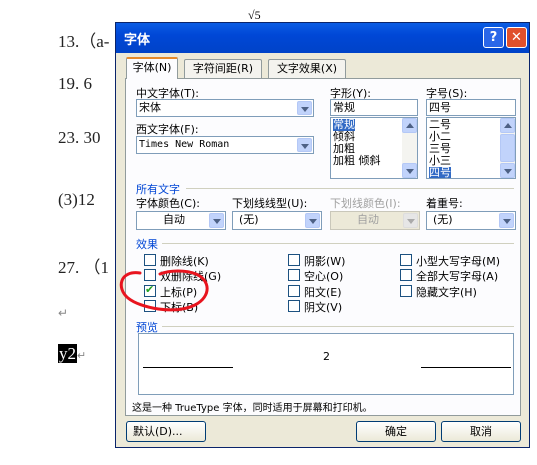  I want to click on double-strikethrough-checkbox, so click(150, 275).